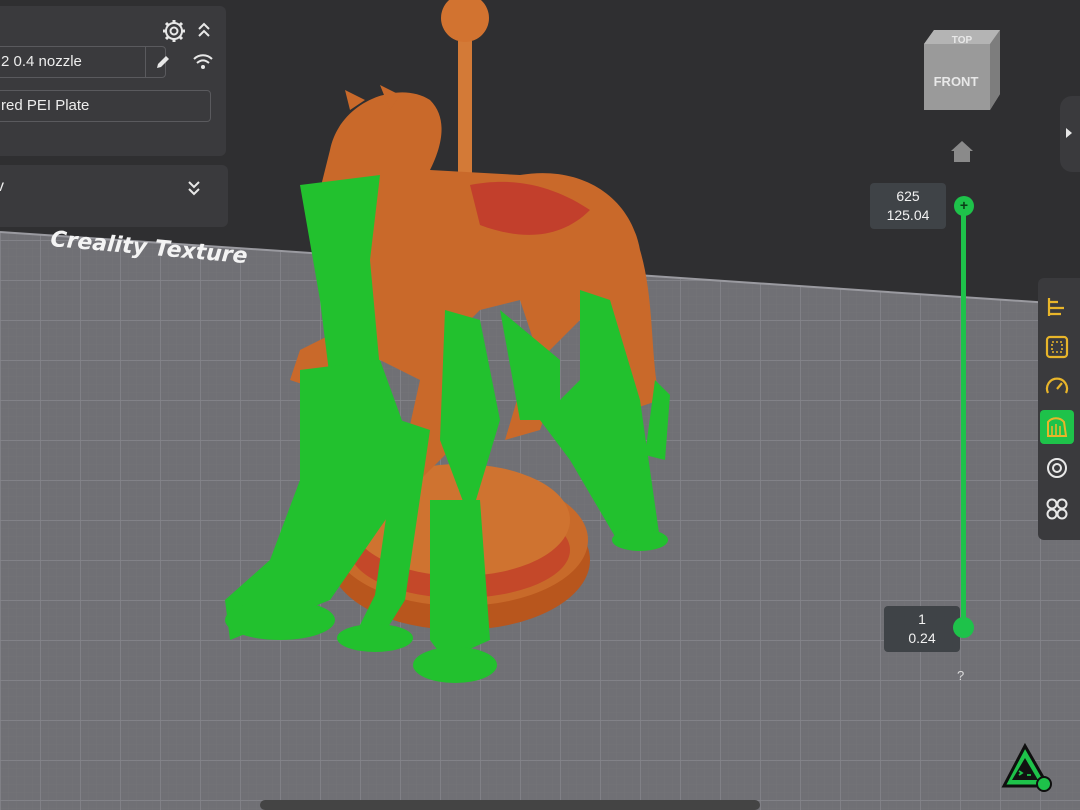 This screenshot has height=810, width=1080. I want to click on bottom-layer-handle, so click(963, 627).